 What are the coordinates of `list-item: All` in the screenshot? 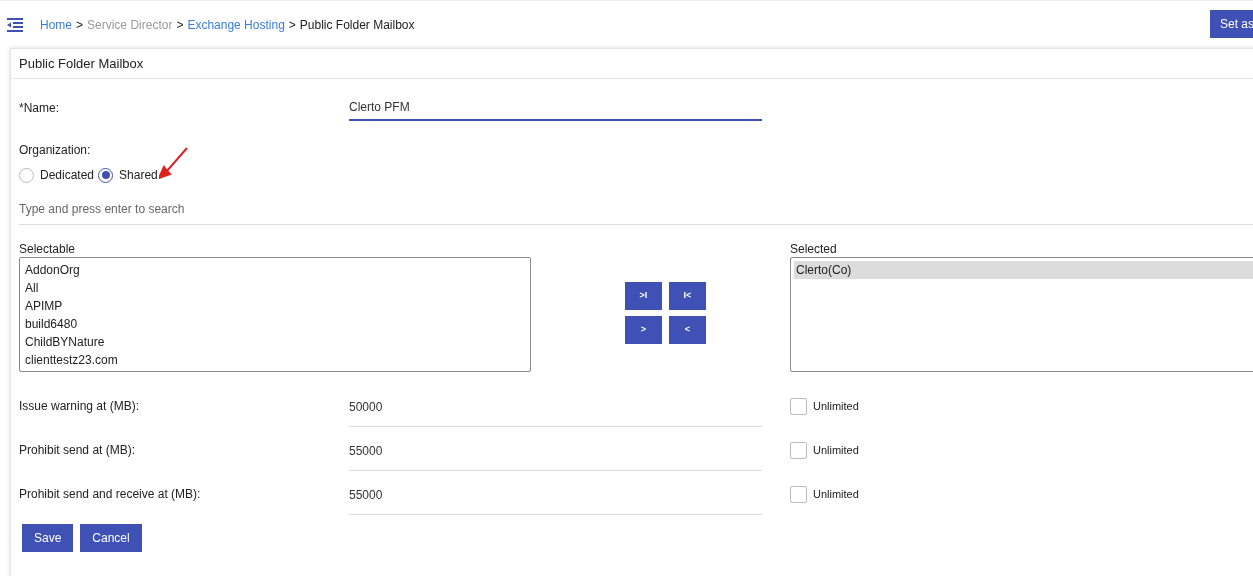 It's located at (275, 288).